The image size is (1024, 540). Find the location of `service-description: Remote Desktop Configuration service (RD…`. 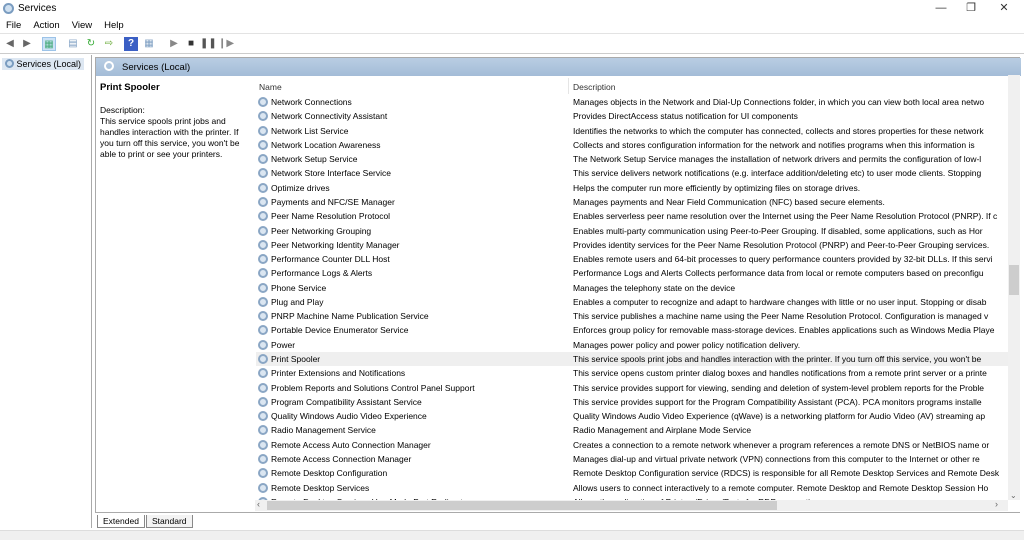

service-description: Remote Desktop Configuration service (RD… is located at coordinates (786, 473).